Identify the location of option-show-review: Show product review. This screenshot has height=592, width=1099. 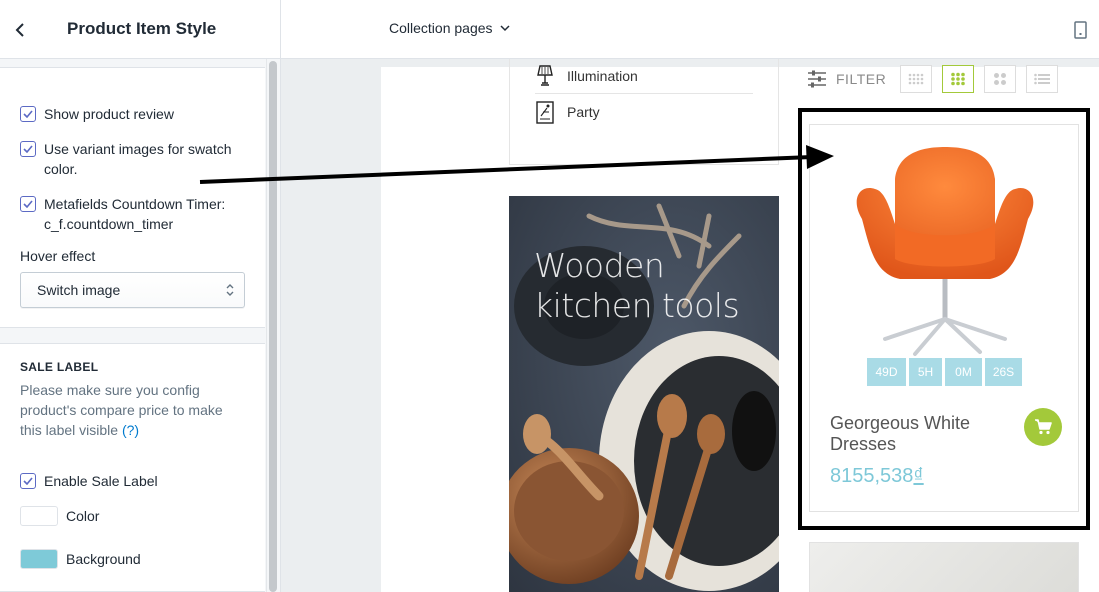
(137, 114).